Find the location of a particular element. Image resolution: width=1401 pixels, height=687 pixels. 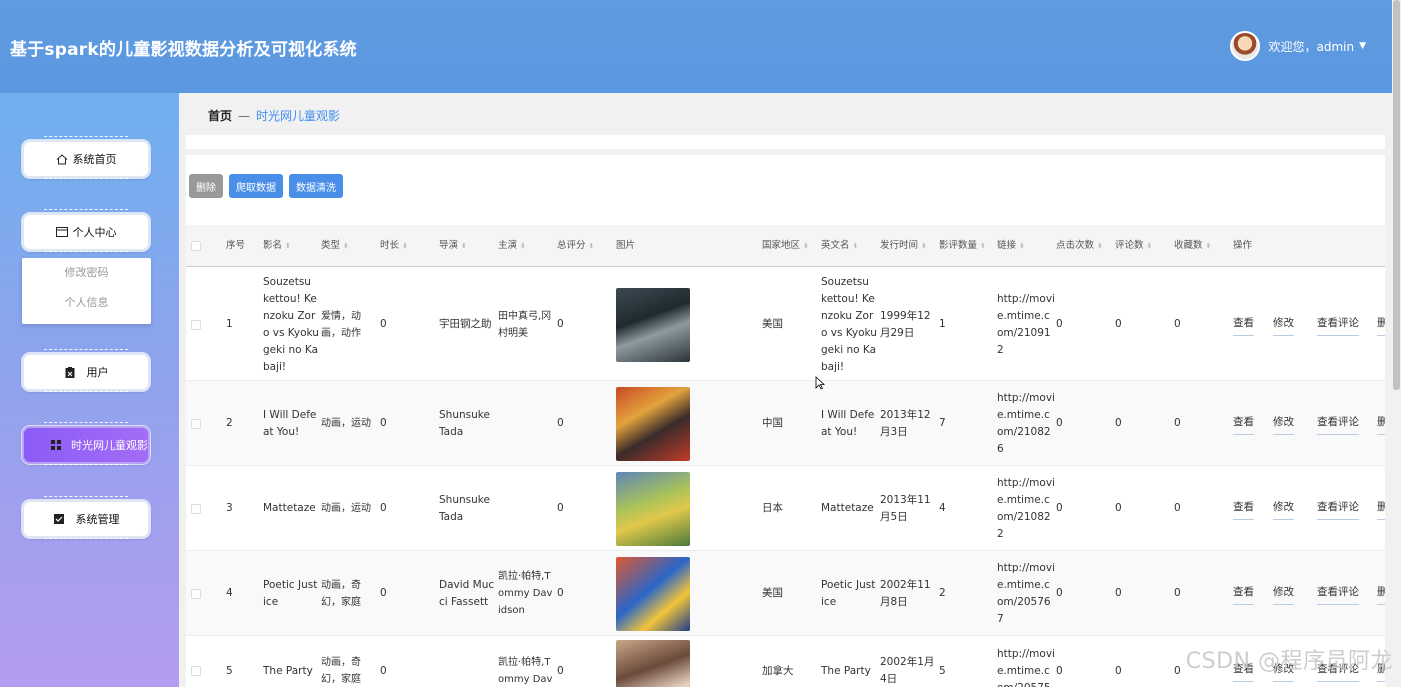

breadcrumb-current: 时光网儿童观影 is located at coordinates (298, 116).